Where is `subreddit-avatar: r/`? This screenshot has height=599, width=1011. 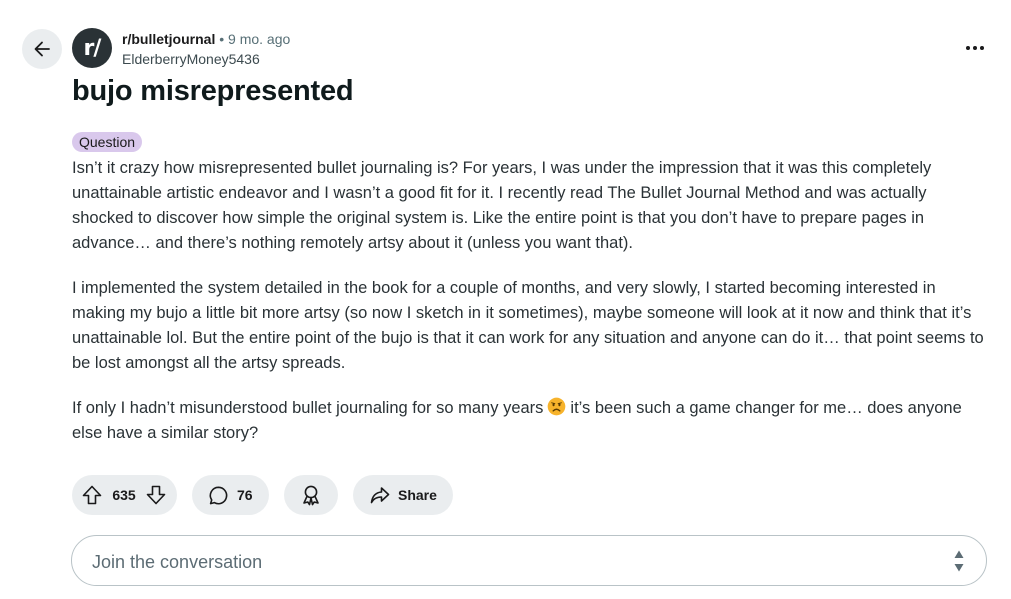 subreddit-avatar: r/ is located at coordinates (92, 48).